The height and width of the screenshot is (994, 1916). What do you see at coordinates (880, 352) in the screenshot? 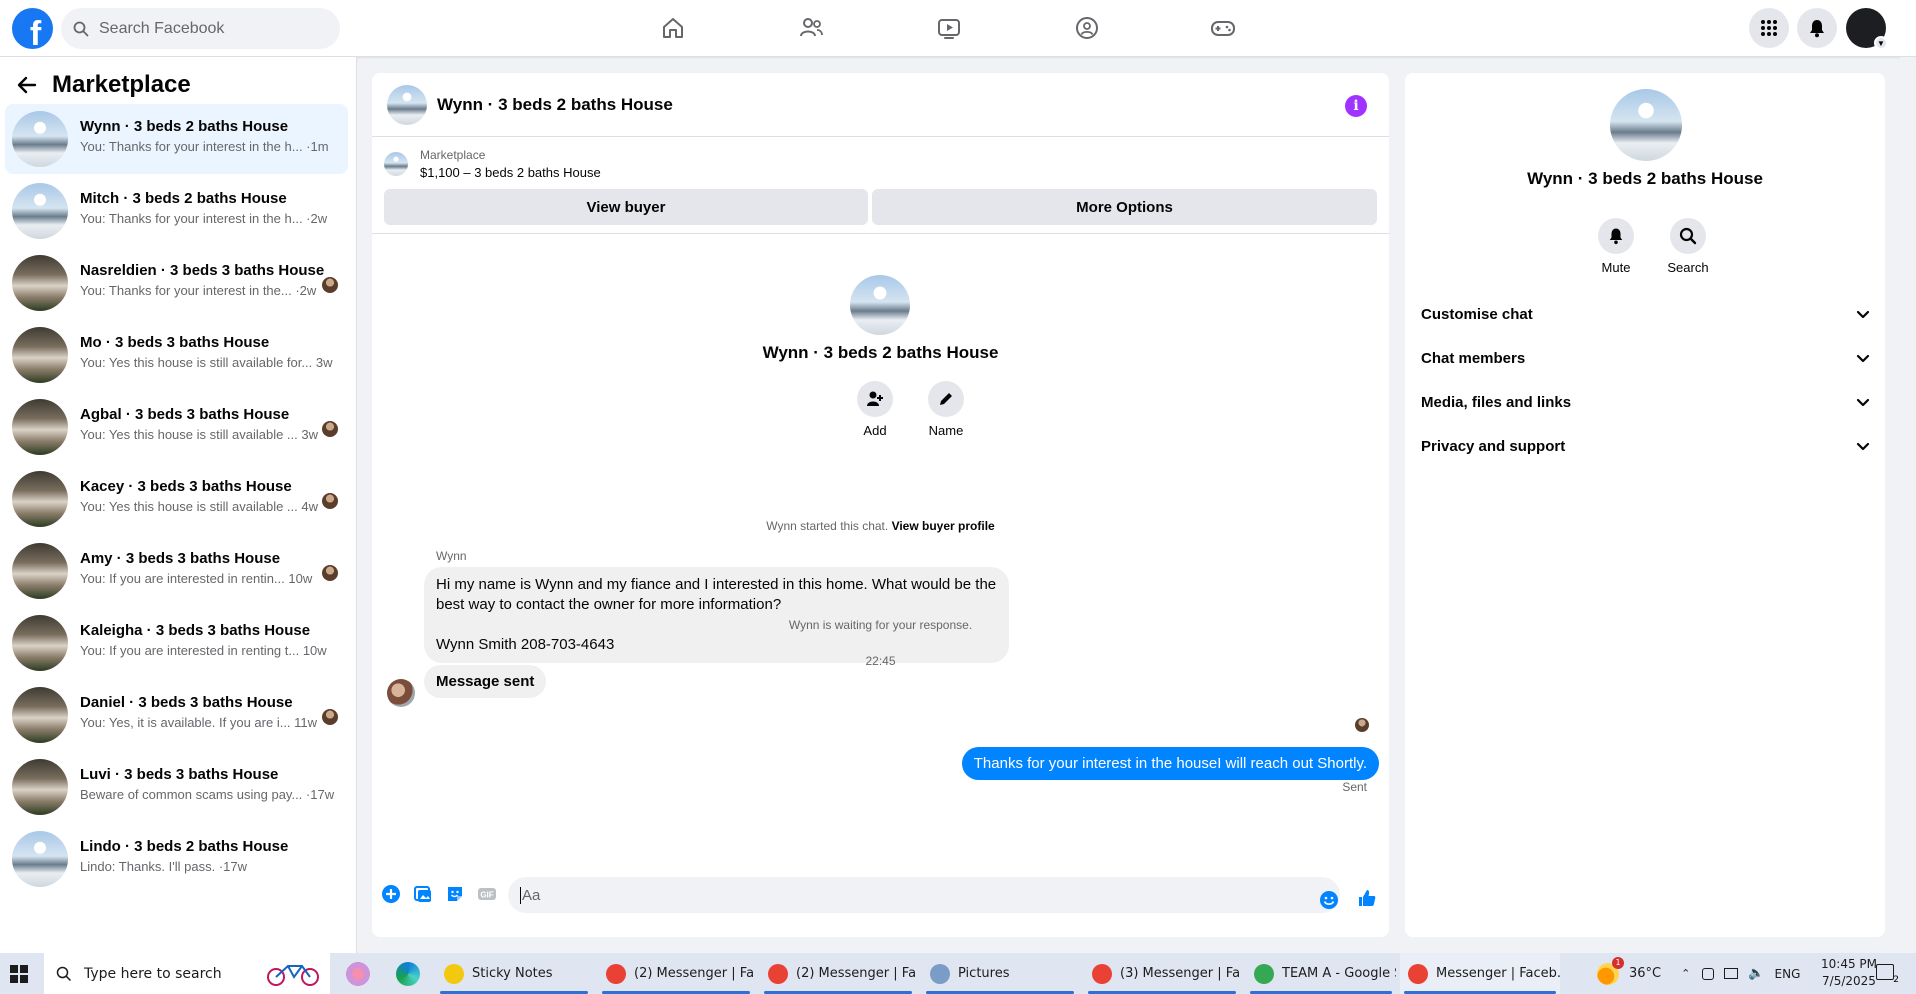
I see `chat-intro-title: Wynn · 3 beds 2 baths House` at bounding box center [880, 352].